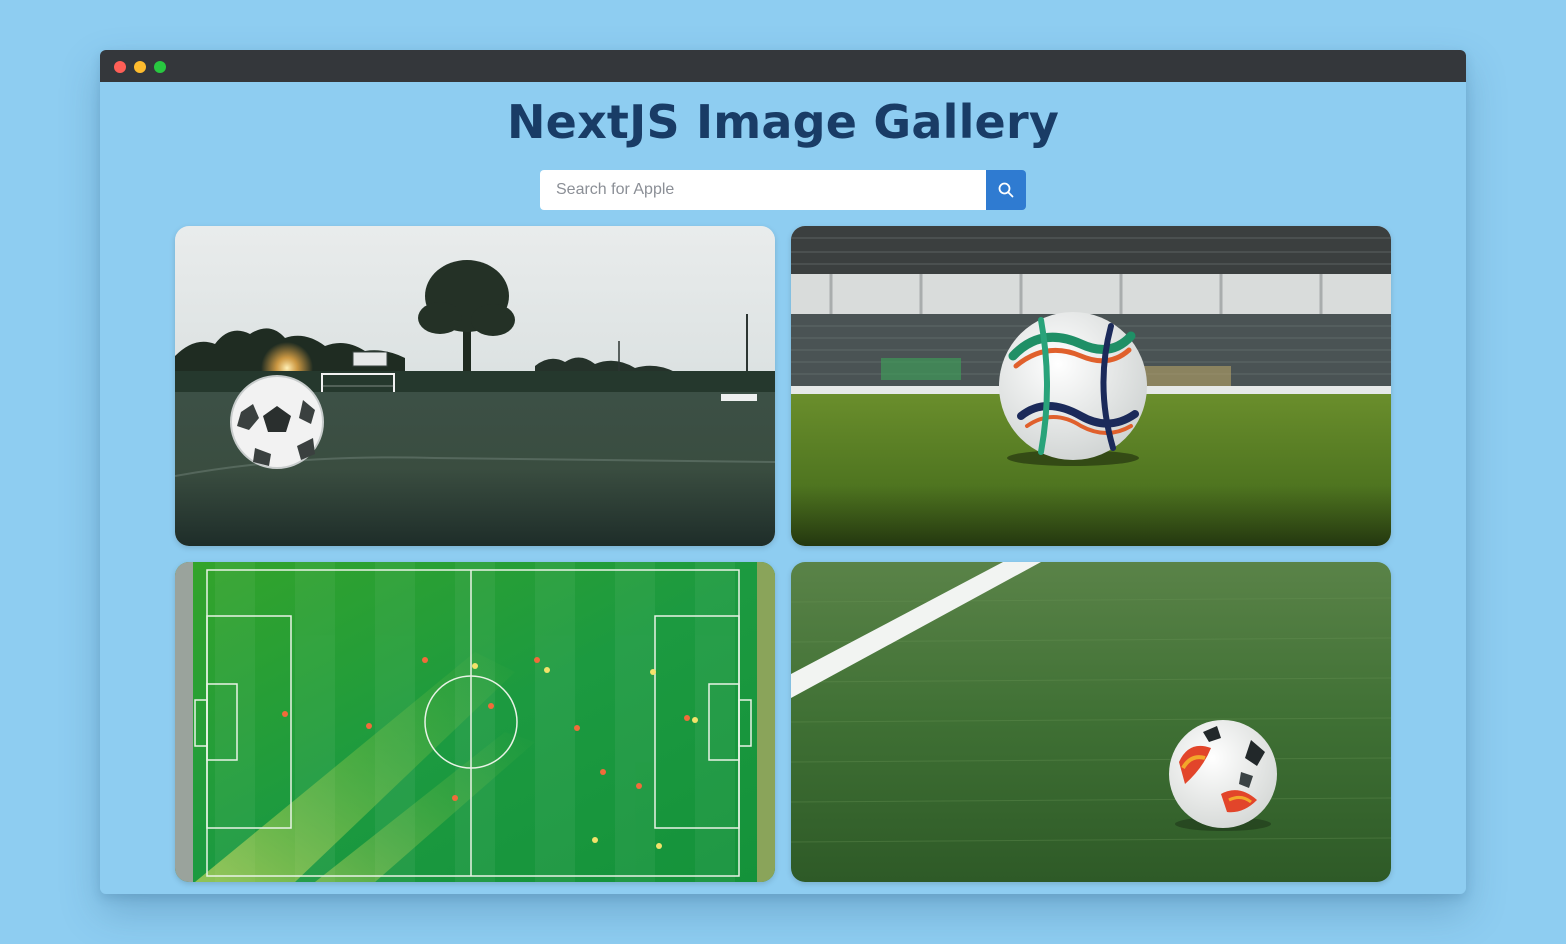 This screenshot has width=1566, height=944. I want to click on search-form, so click(783, 190).